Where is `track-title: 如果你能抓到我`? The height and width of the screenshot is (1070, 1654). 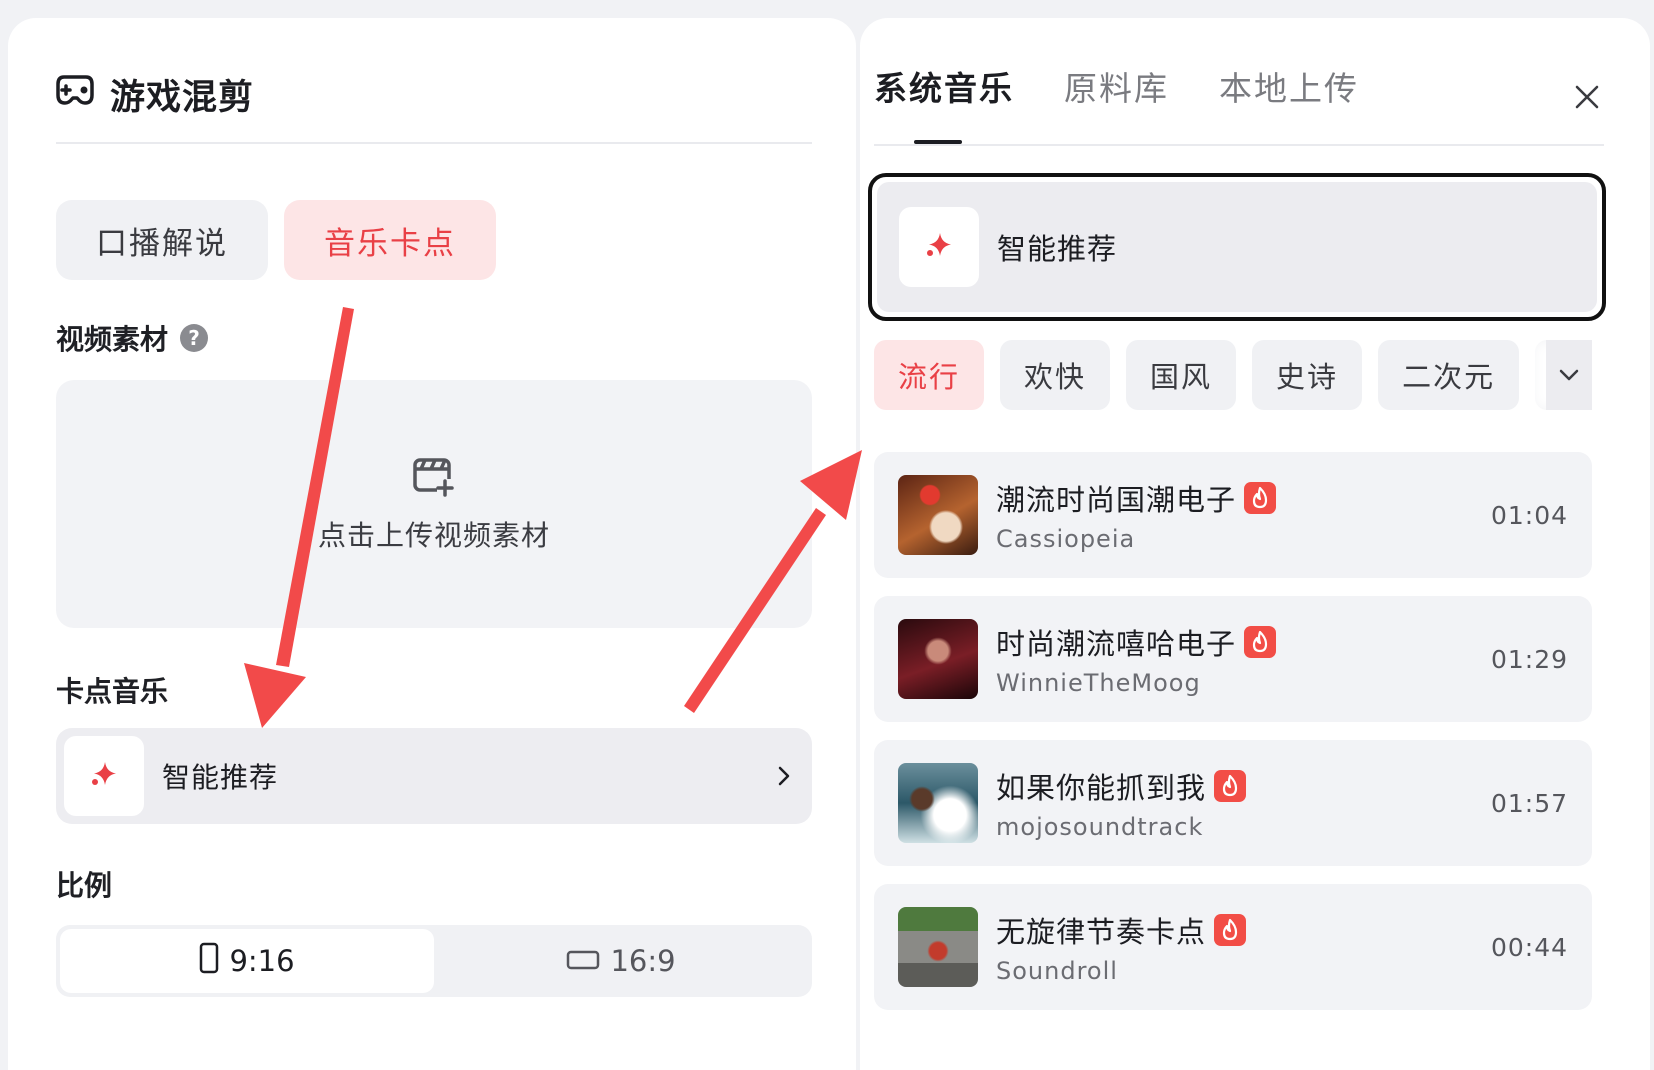 track-title: 如果你能抓到我 is located at coordinates (1101, 788).